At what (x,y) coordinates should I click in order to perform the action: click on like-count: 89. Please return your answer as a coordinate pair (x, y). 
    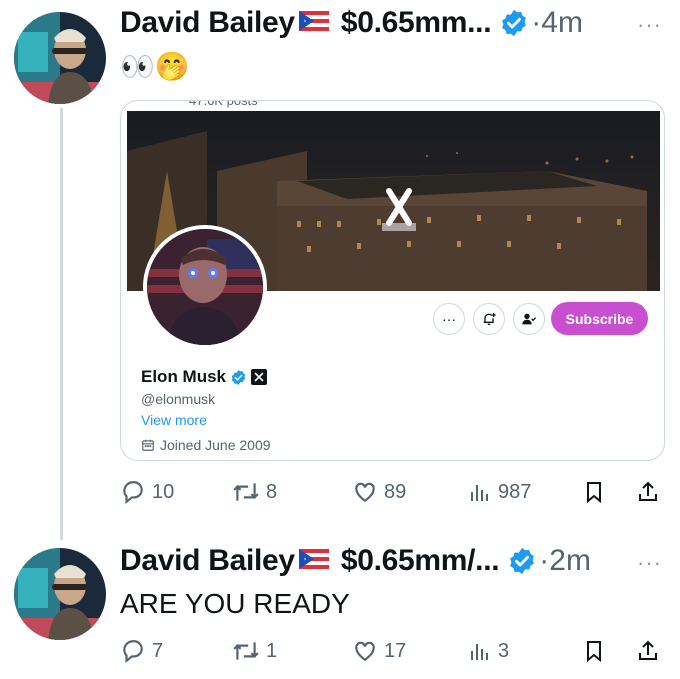
    Looking at the image, I should click on (395, 491).